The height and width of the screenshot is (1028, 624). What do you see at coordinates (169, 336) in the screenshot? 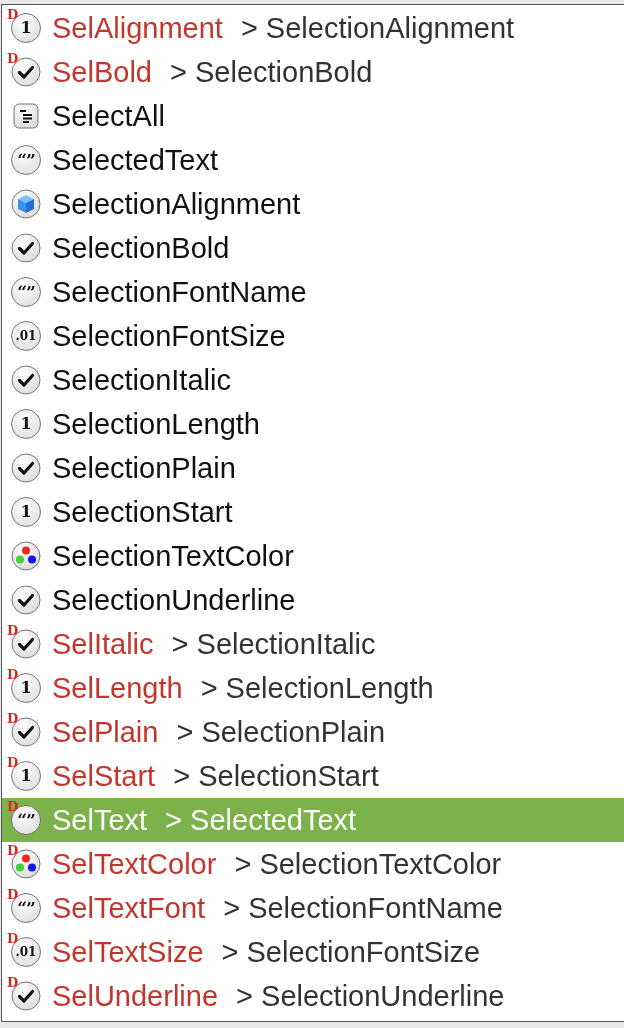
I see `item-name: SelectionFontSize` at bounding box center [169, 336].